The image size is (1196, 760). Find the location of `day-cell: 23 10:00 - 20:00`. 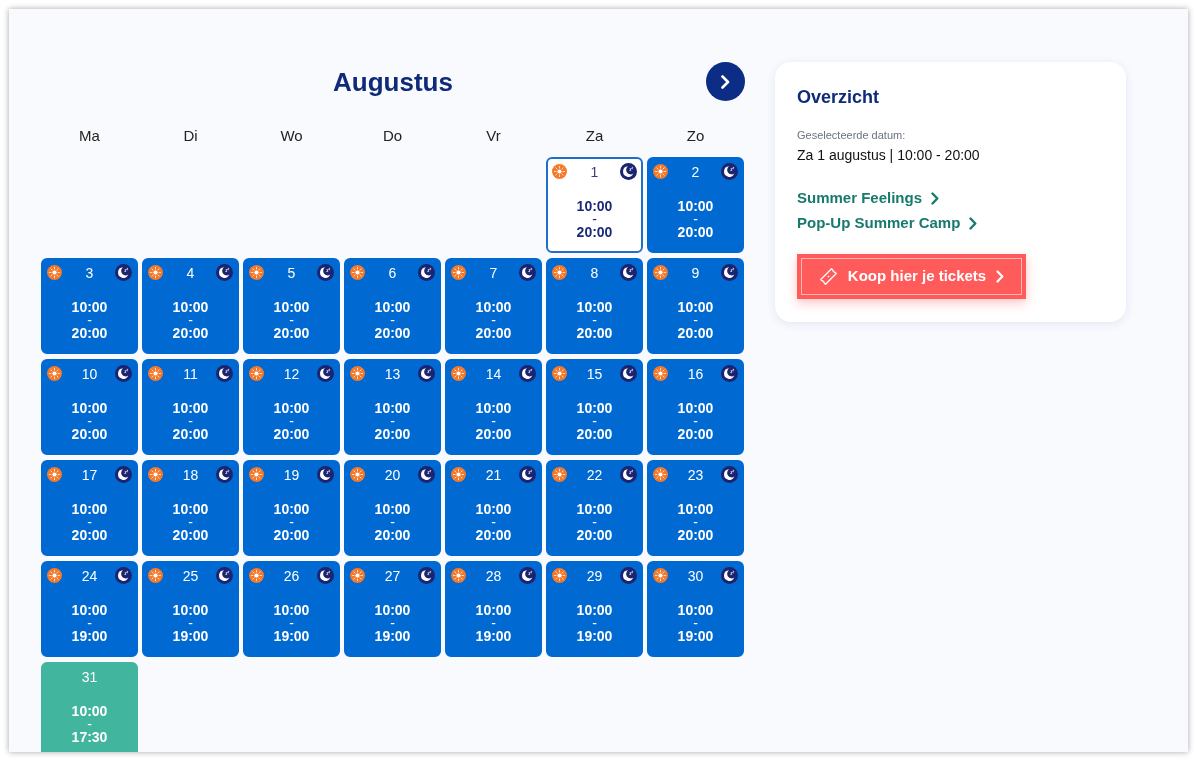

day-cell: 23 10:00 - 20:00 is located at coordinates (695, 508).